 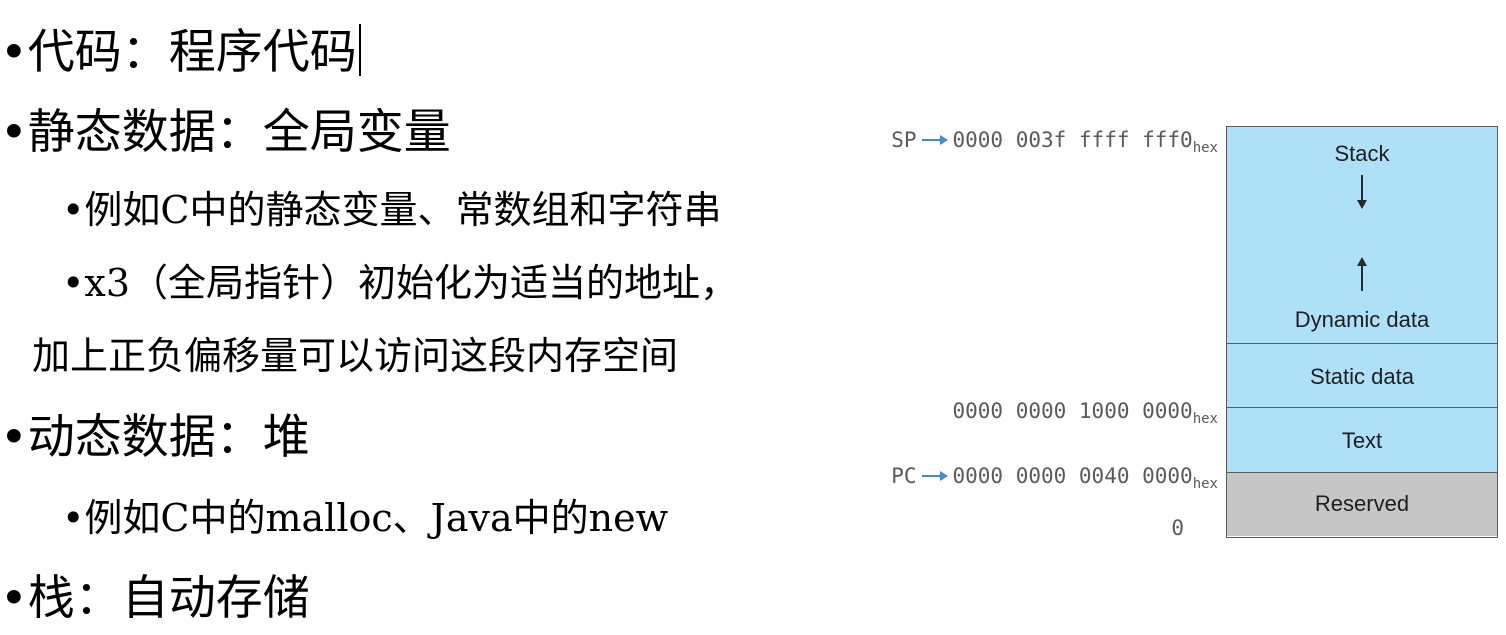 I want to click on stack-grow-down-arrow, so click(x=1362, y=192).